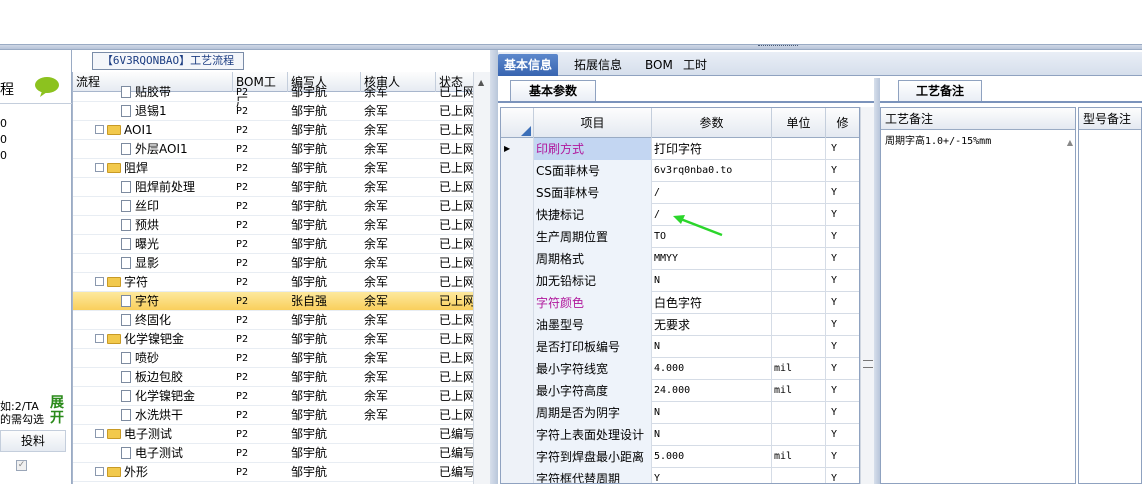  I want to click on tree-row: 外层AOI1 P2 邹宇航 余军 已上网, so click(281, 149).